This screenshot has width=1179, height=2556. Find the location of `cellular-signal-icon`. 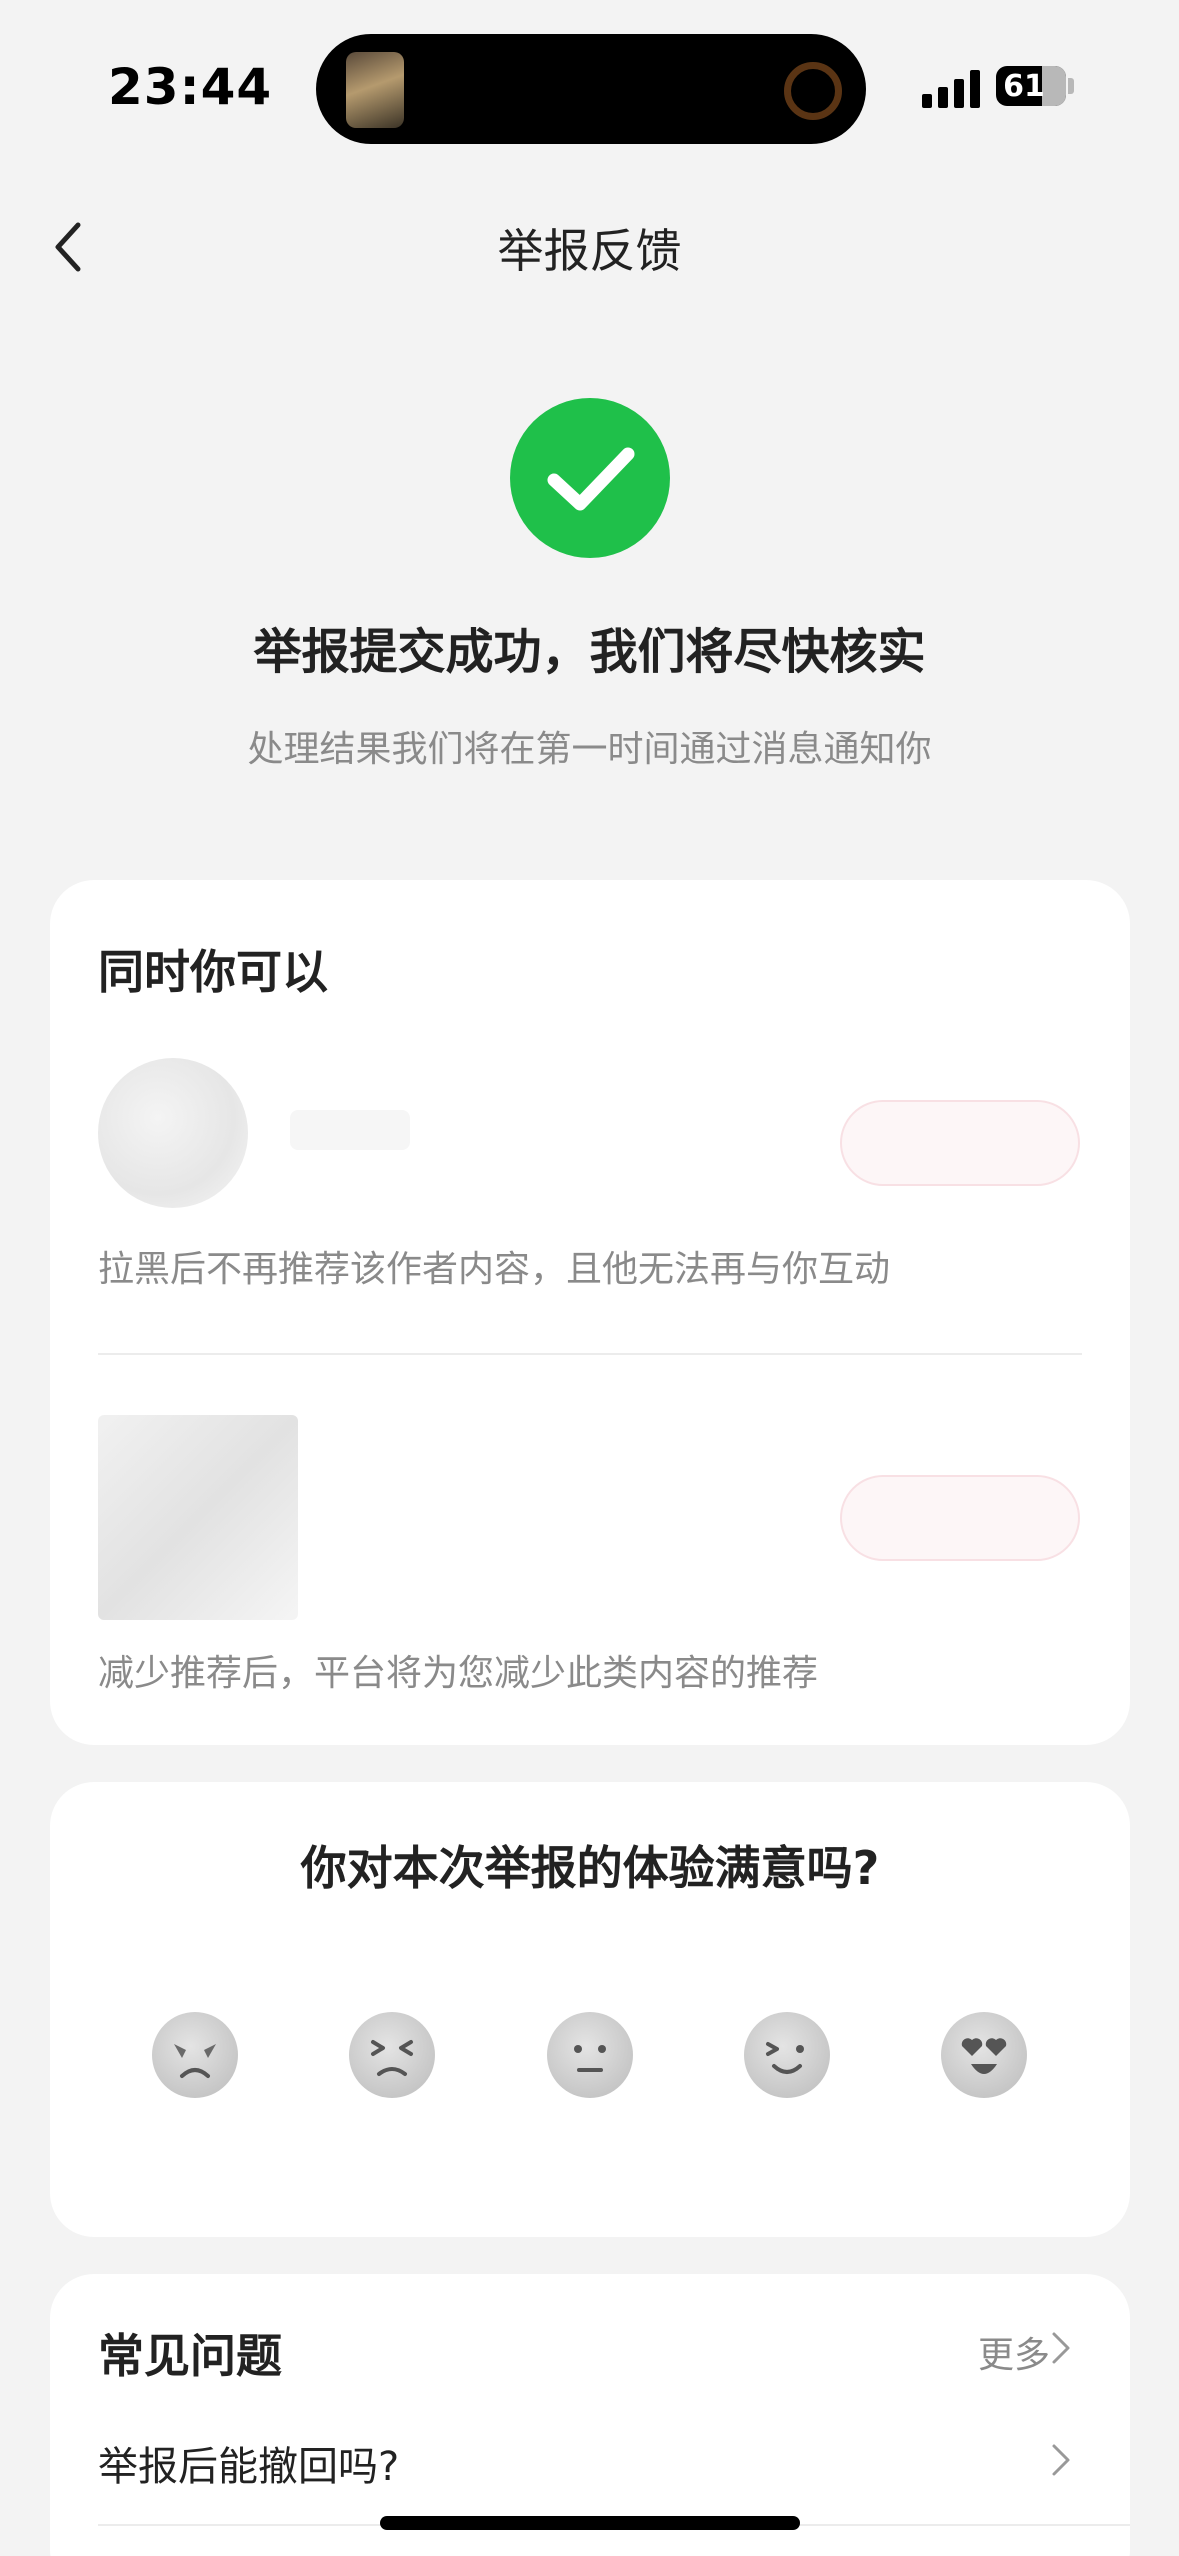

cellular-signal-icon is located at coordinates (952, 88).